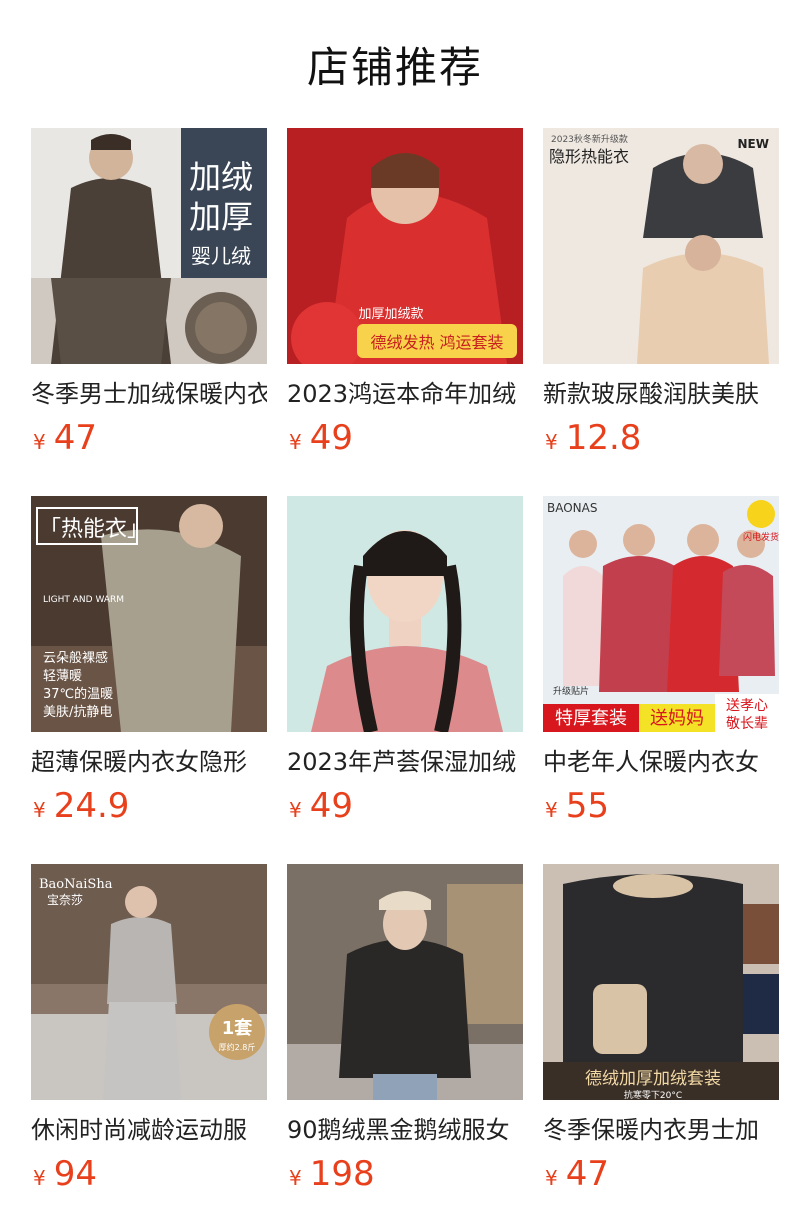  Describe the element at coordinates (661, 438) in the screenshot. I see `product-price: ¥ 12.8` at that location.